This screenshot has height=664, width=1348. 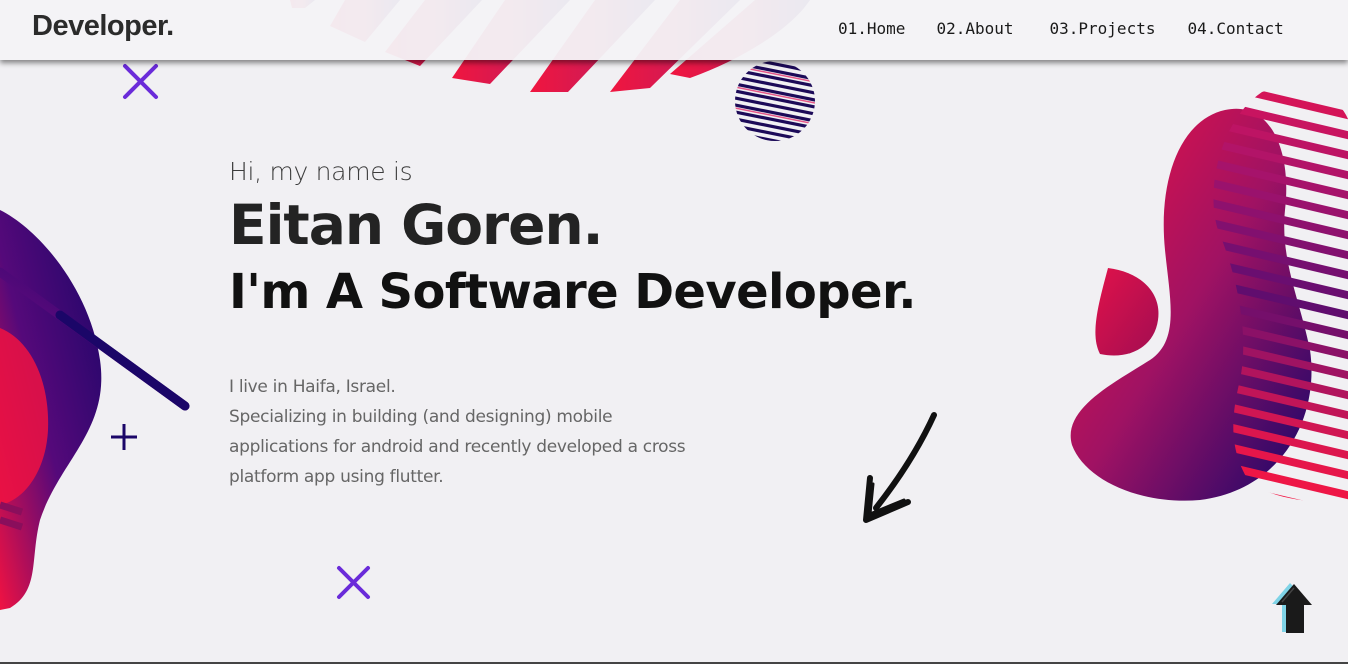 I want to click on main-nav: 01.Home 02.About 03.Projects 04.Contact, so click(x=1061, y=28).